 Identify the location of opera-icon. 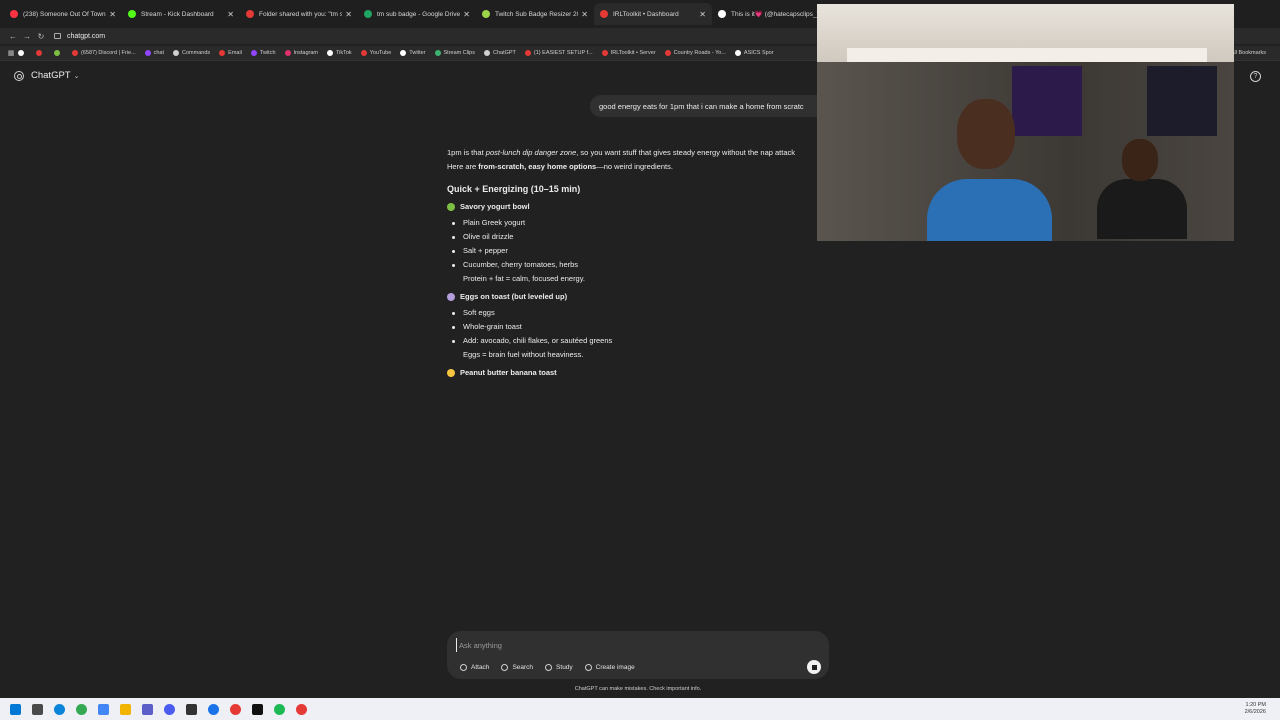
(235, 709).